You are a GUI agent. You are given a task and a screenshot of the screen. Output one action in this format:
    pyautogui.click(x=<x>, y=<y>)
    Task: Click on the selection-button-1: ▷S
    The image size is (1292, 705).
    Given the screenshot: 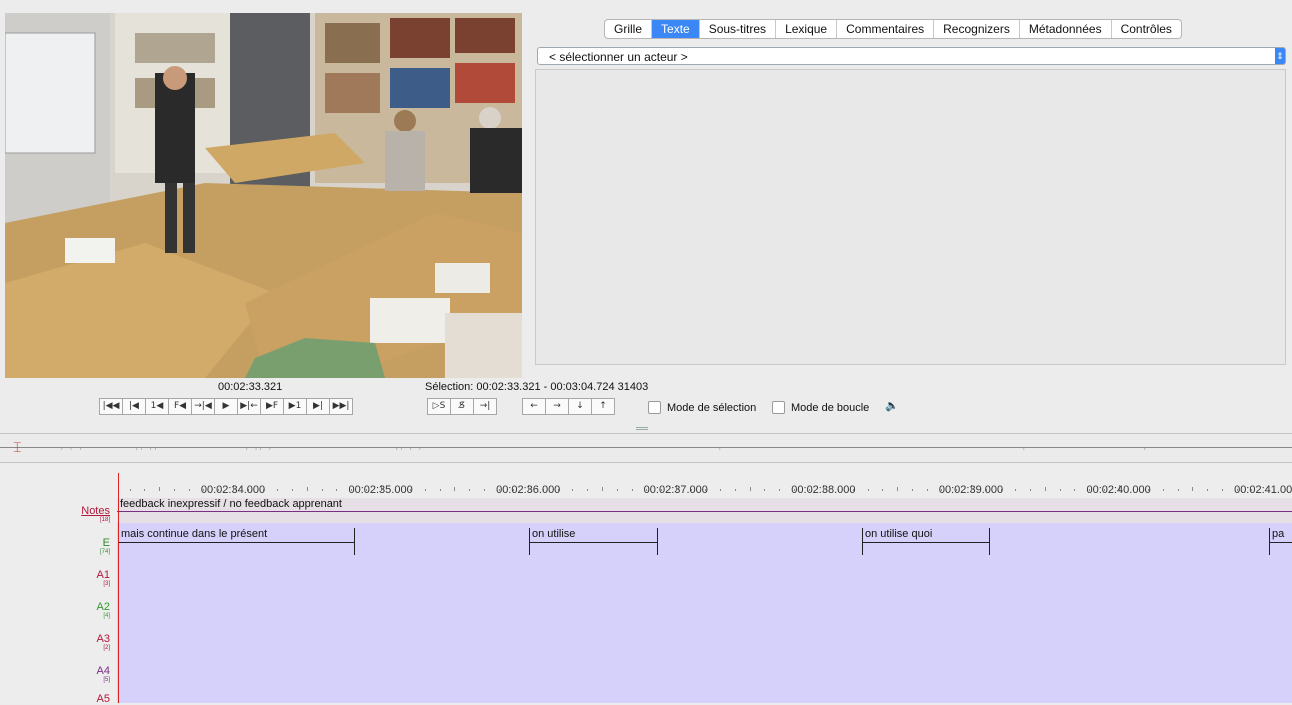 What is the action you would take?
    pyautogui.click(x=439, y=406)
    